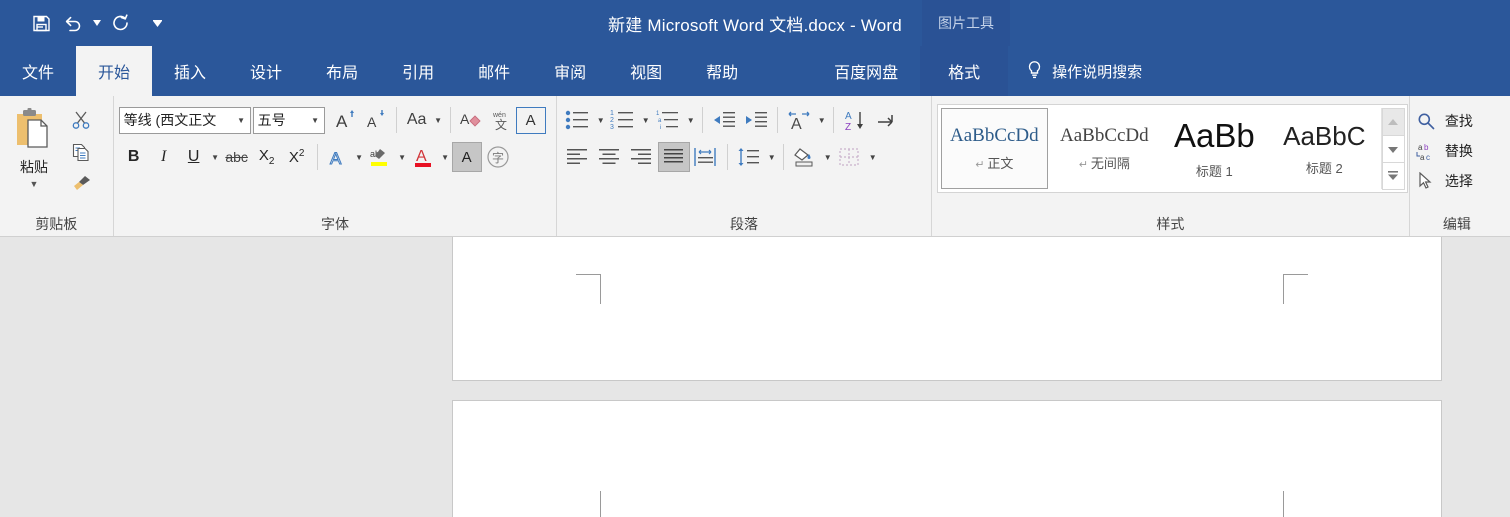 The width and height of the screenshot is (1510, 517). What do you see at coordinates (241, 120) in the screenshot?
I see `font-name-dropdown-icon: ▼` at bounding box center [241, 120].